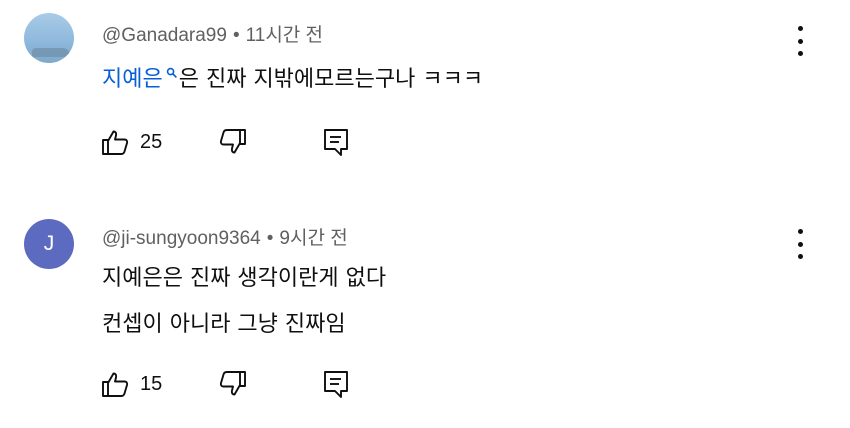 Image resolution: width=850 pixels, height=428 pixels. Describe the element at coordinates (284, 35) in the screenshot. I see `comment-time: 11시간 전` at that location.